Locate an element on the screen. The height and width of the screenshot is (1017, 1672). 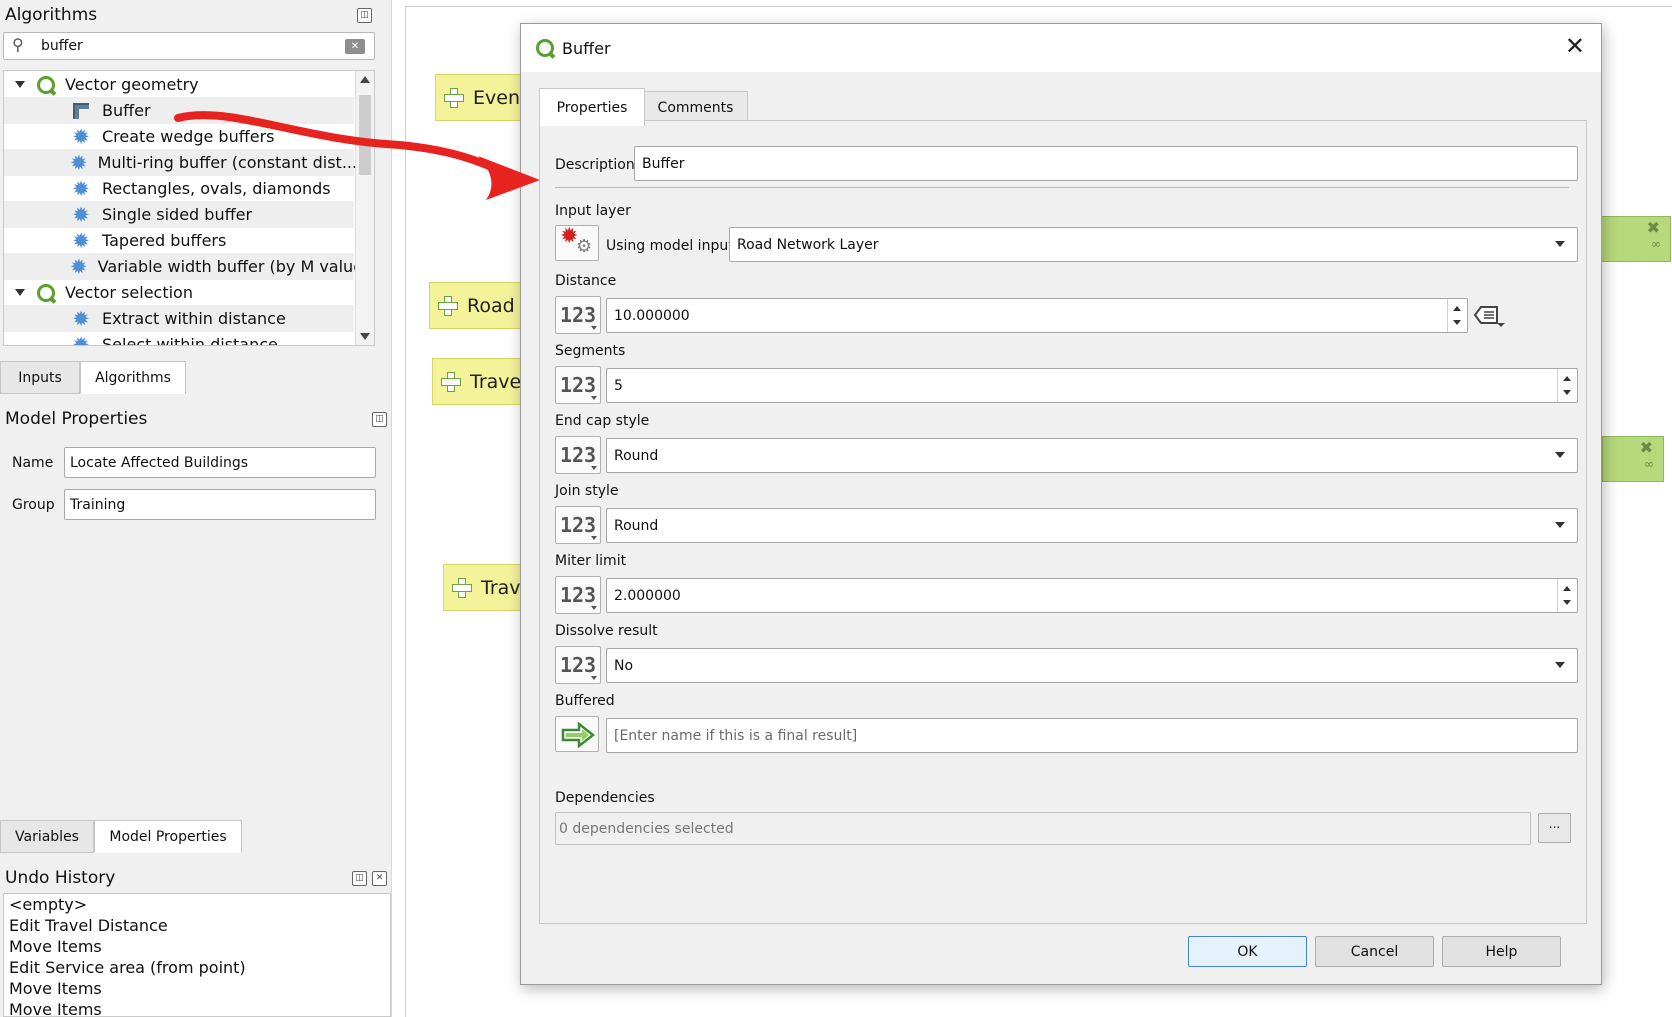
tree-item-variable-width-buffer: ✹ Variable width buffer (by M value) is located at coordinates (186, 266).